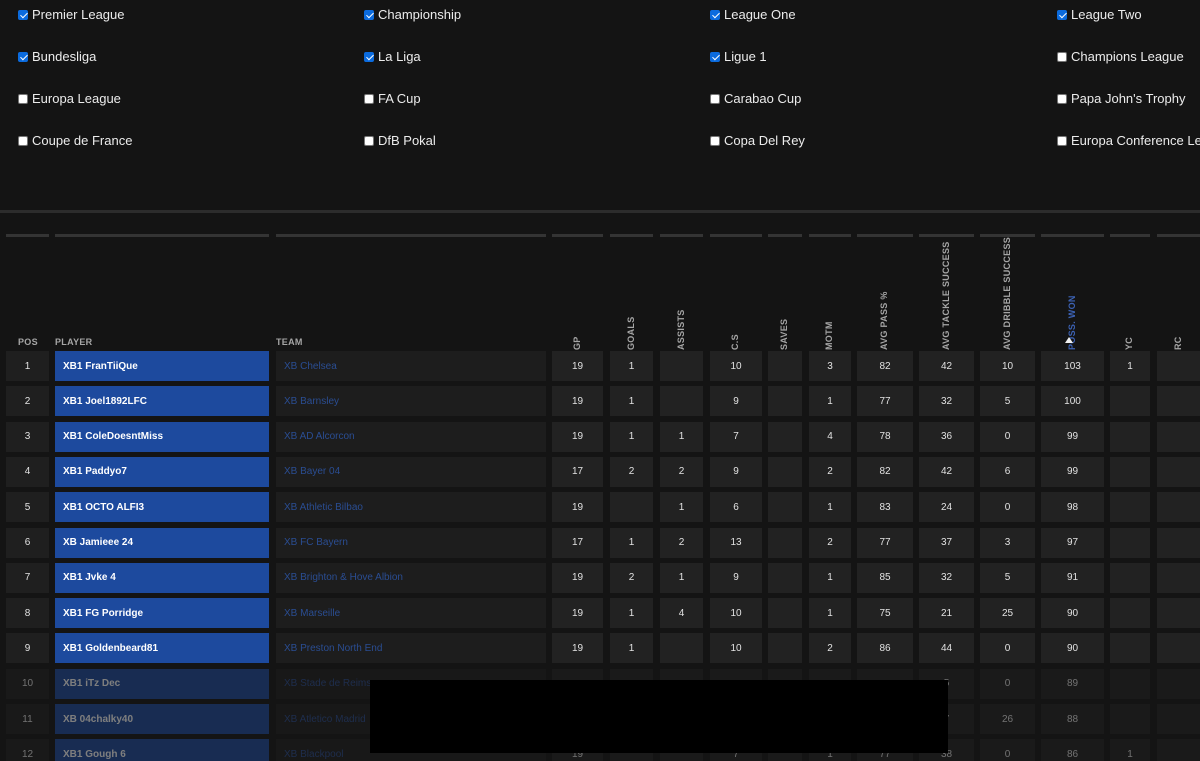 The width and height of the screenshot is (1200, 761). Describe the element at coordinates (411, 648) in the screenshot. I see `cell-team: XB Preston North End` at that location.